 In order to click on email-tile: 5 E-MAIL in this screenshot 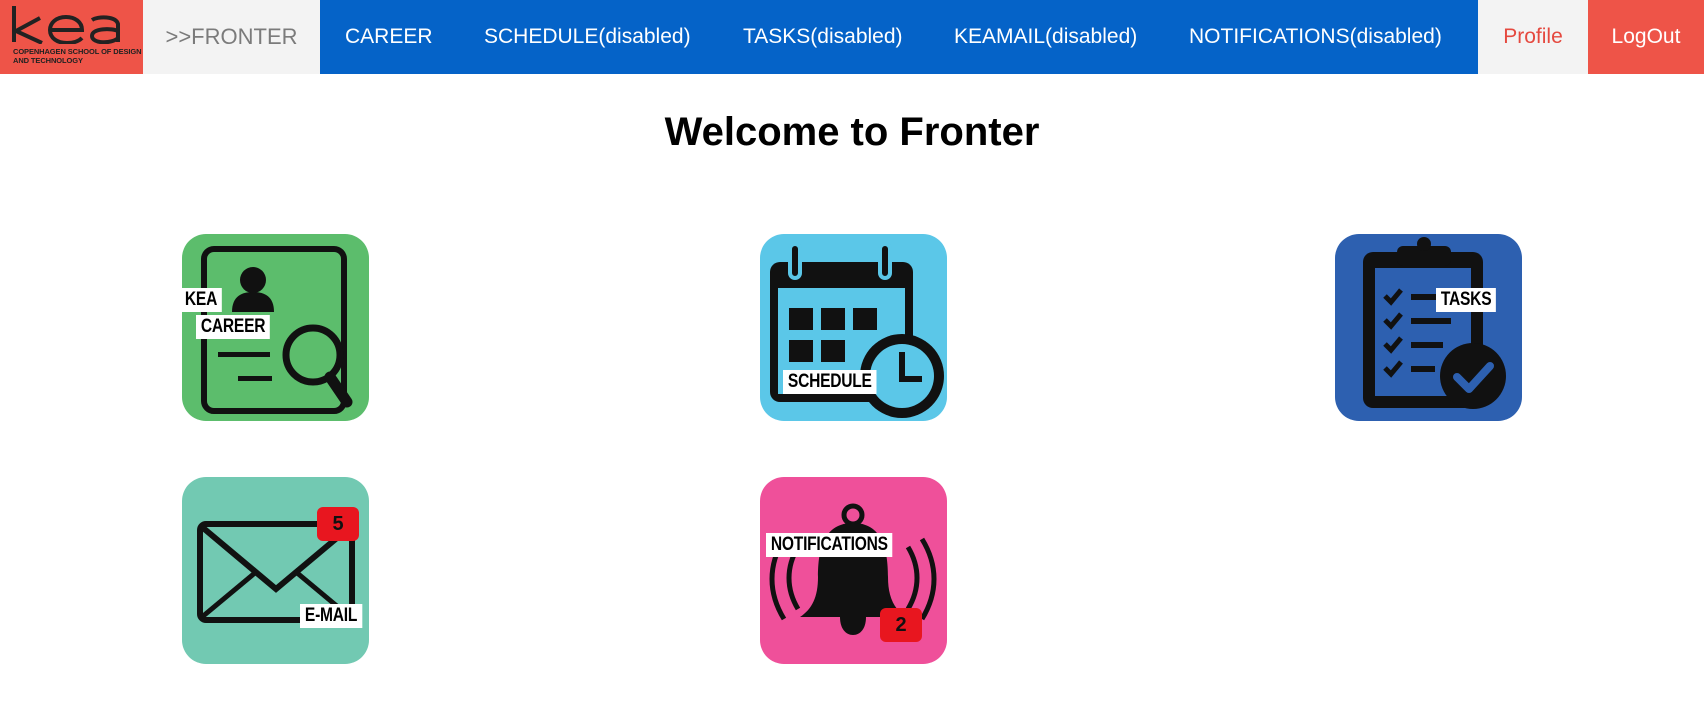, I will do `click(275, 570)`.